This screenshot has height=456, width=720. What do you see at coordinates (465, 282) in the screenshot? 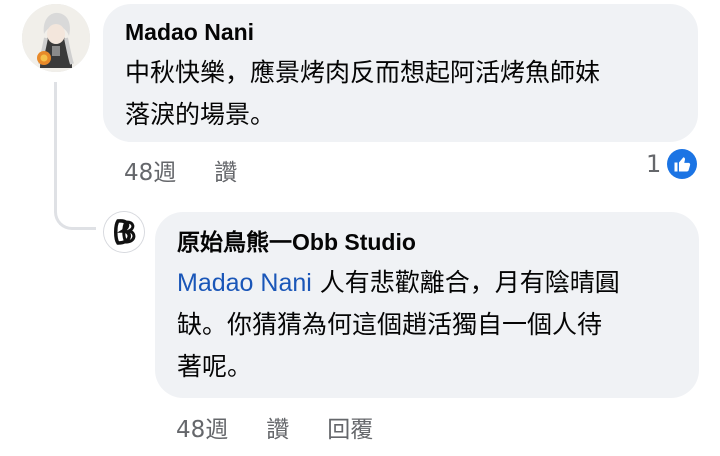
I see `reply-text-line-1: 人有悲歡離合，月有陰晴圓` at bounding box center [465, 282].